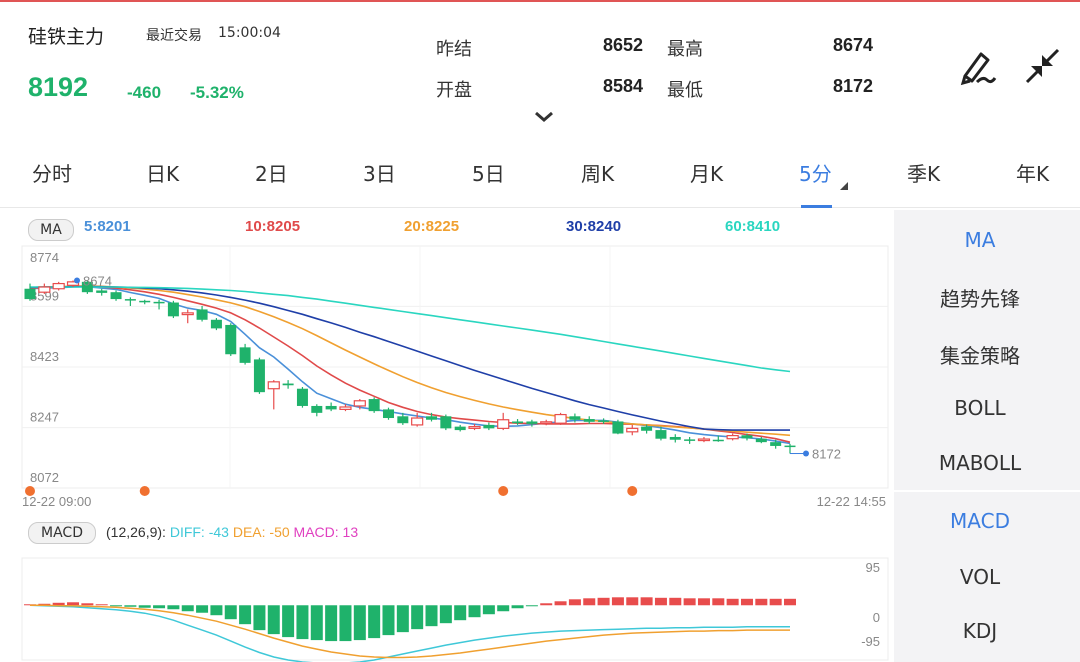  Describe the element at coordinates (980, 297) in the screenshot. I see `side-item-trend-pioneer: 趋势先锋` at that location.